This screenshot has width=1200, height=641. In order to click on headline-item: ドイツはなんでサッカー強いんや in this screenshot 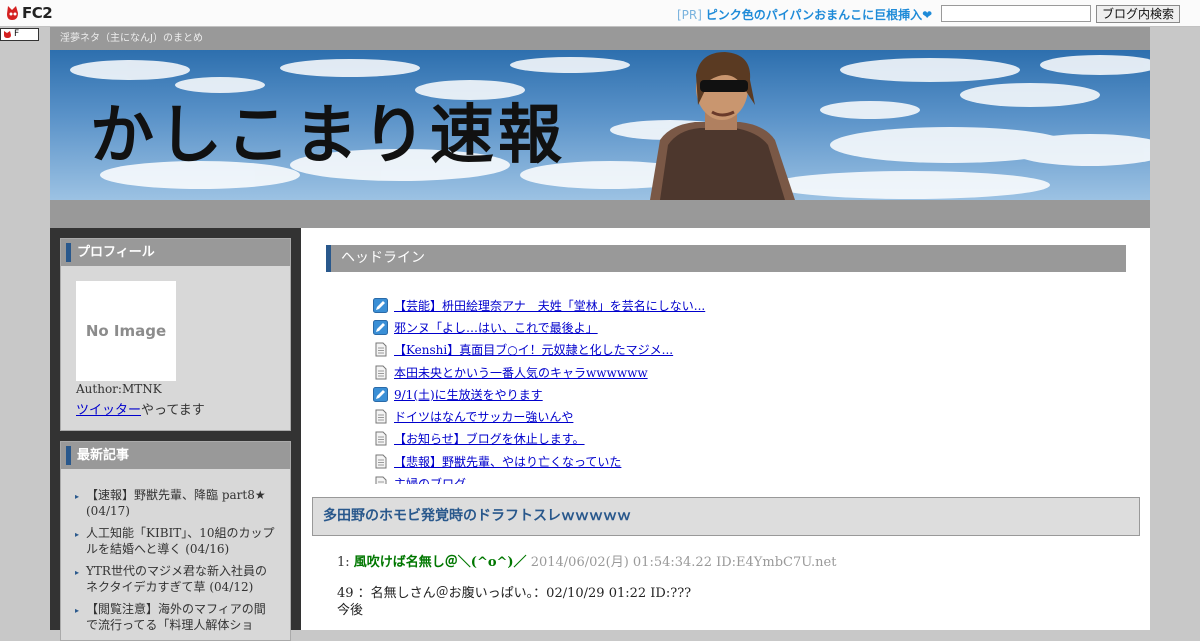, I will do `click(673, 416)`.